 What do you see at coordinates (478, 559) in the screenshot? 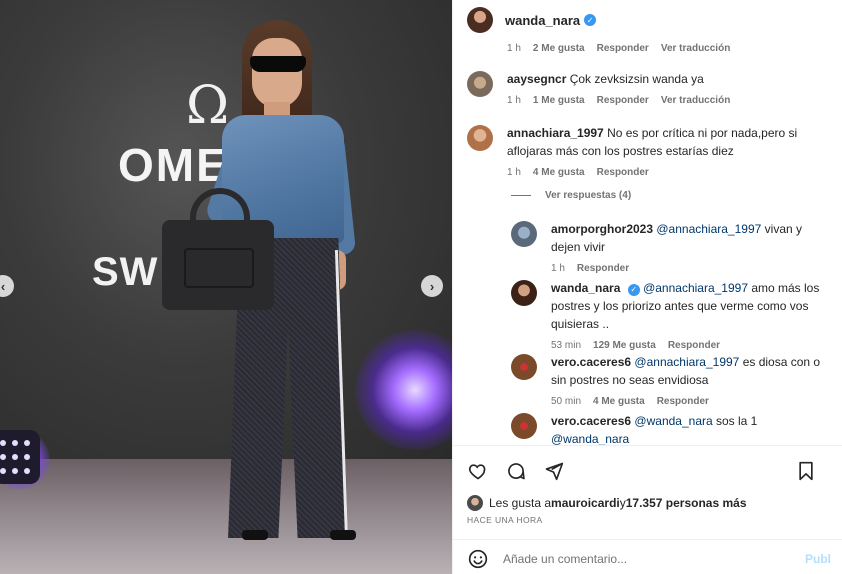
I see `emoji-icon` at bounding box center [478, 559].